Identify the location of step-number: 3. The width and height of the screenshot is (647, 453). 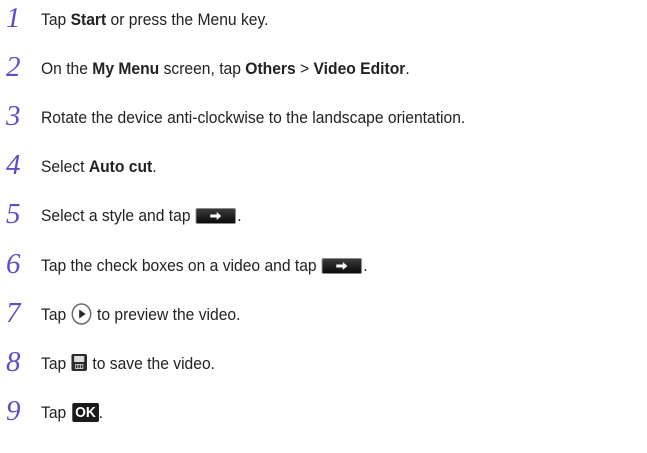
(13, 116).